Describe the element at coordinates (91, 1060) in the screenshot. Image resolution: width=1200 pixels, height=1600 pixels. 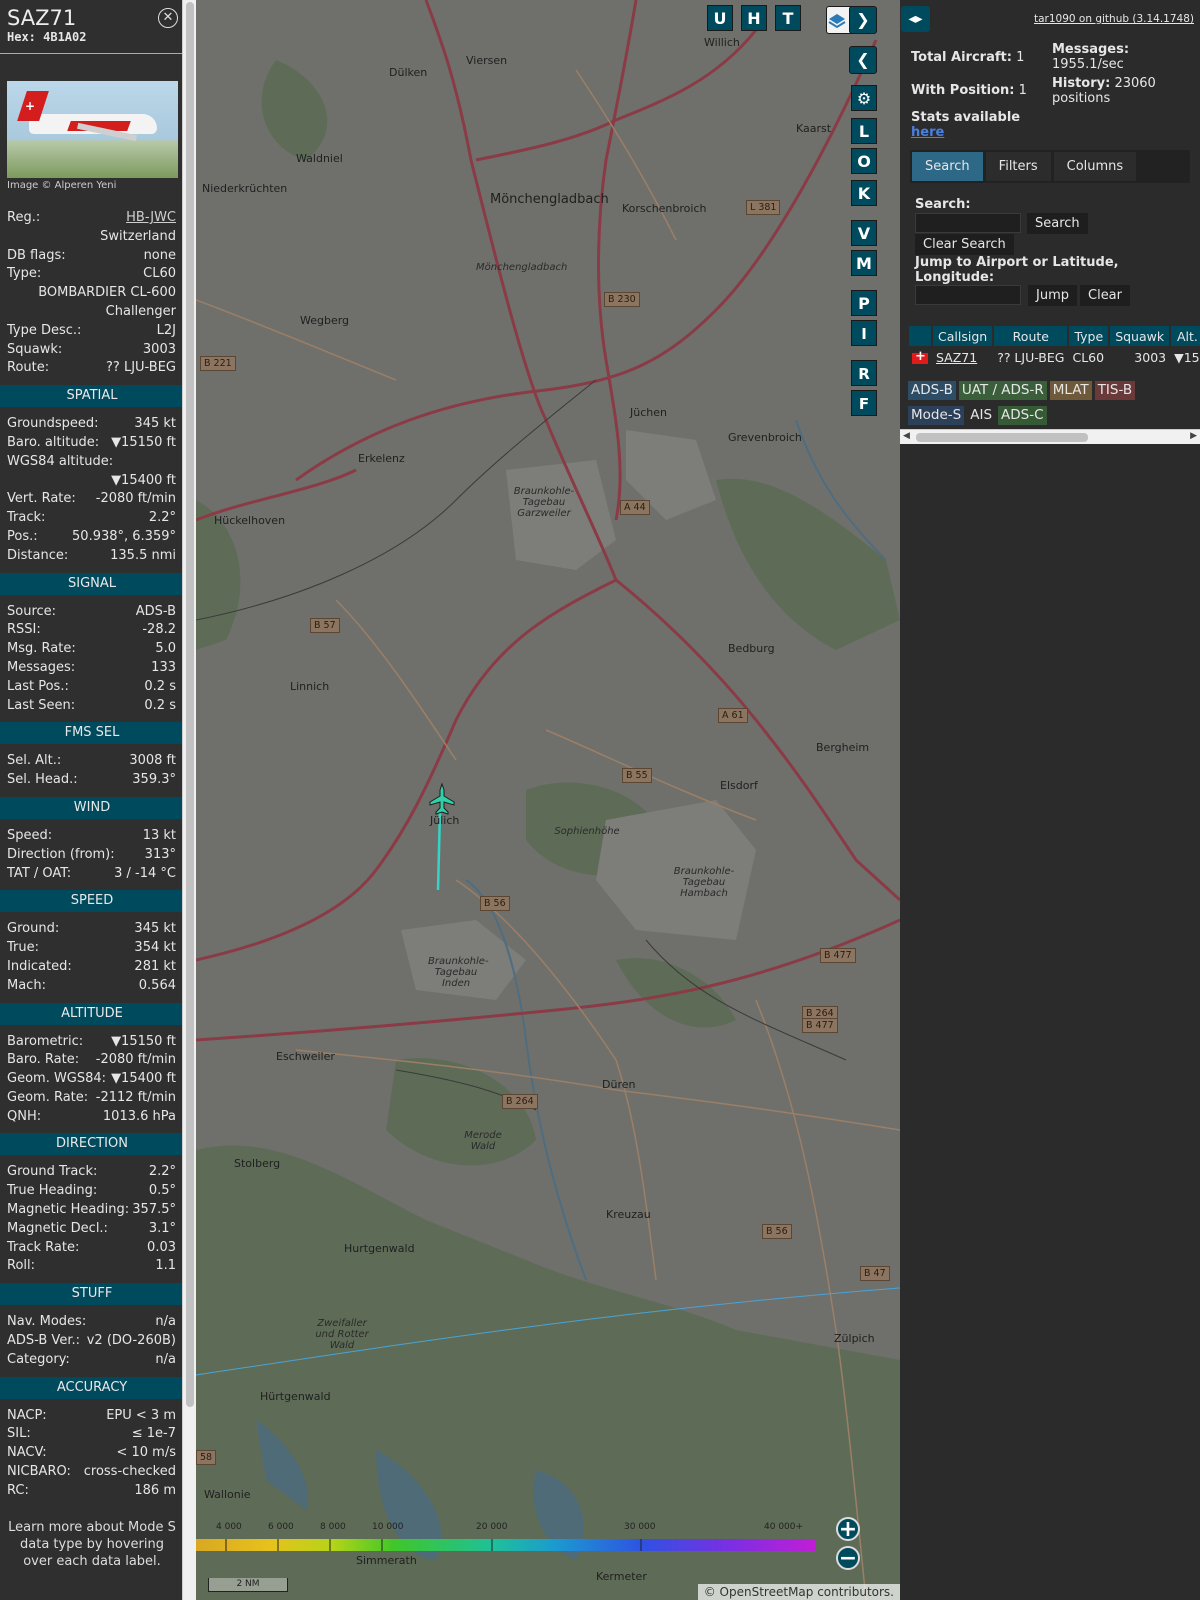
I see `info-row: Baro. Rate: -2080 ft/min` at that location.